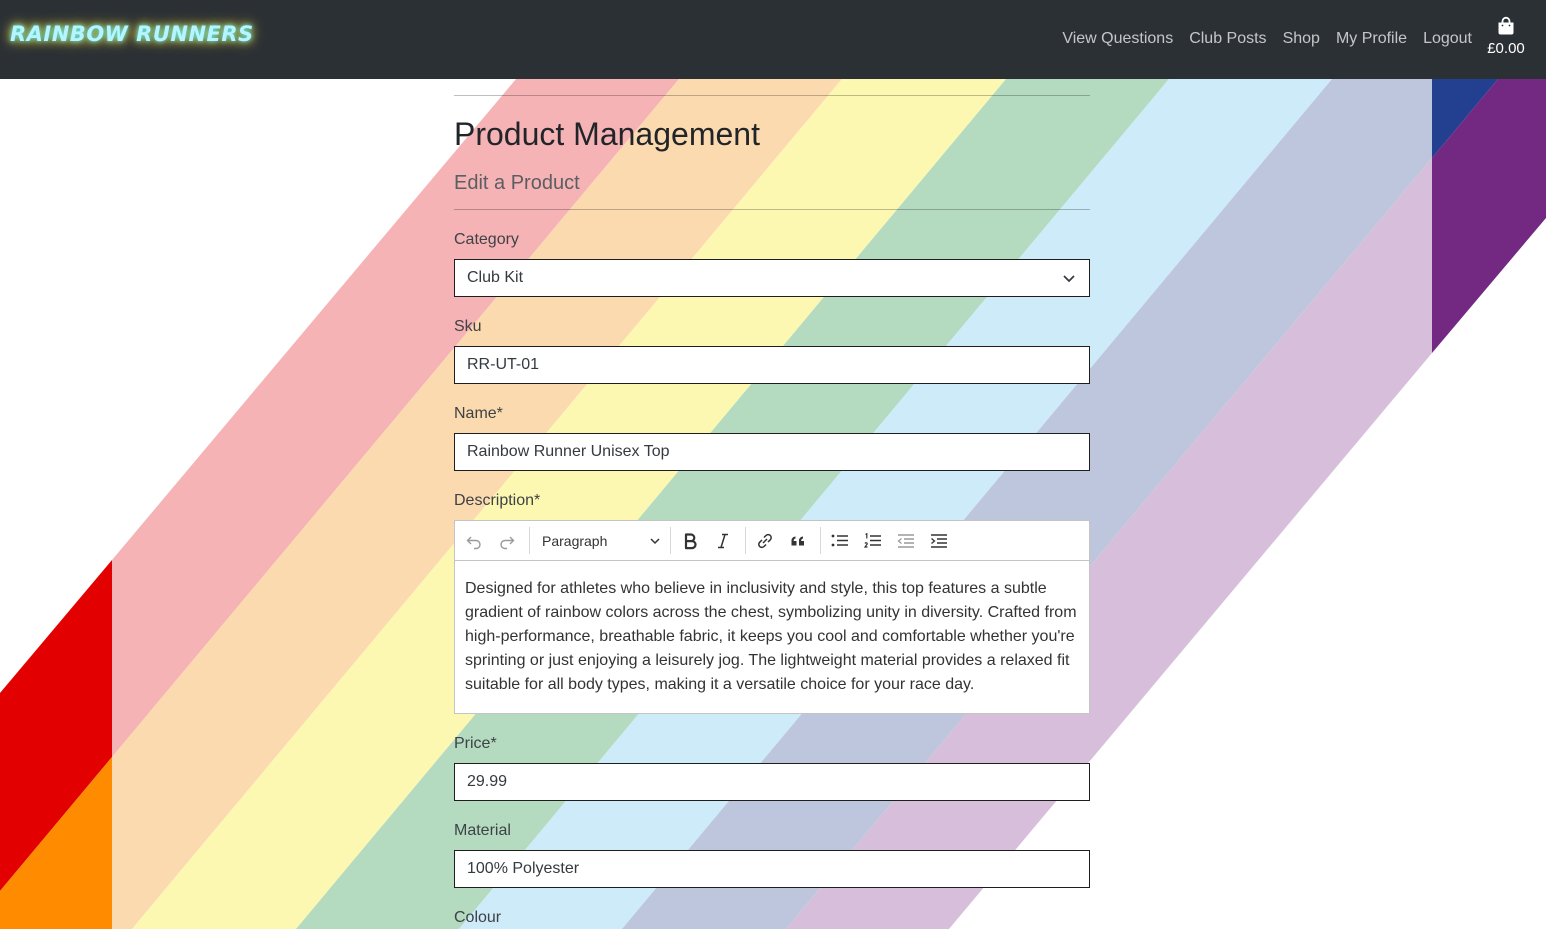 The image size is (1546, 937). I want to click on heading-select: Paragraph, so click(600, 541).